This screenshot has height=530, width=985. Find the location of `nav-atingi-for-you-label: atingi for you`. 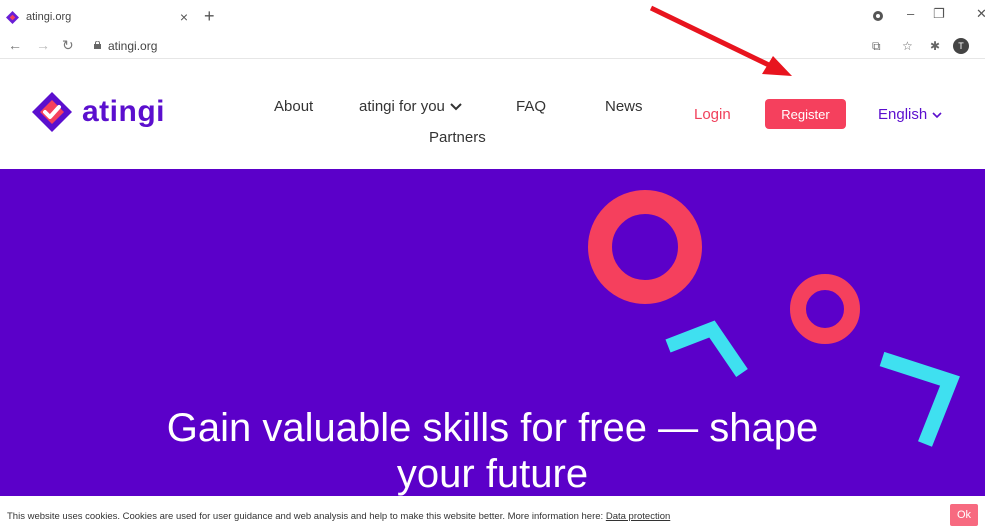

nav-atingi-for-you-label: atingi for you is located at coordinates (402, 106).